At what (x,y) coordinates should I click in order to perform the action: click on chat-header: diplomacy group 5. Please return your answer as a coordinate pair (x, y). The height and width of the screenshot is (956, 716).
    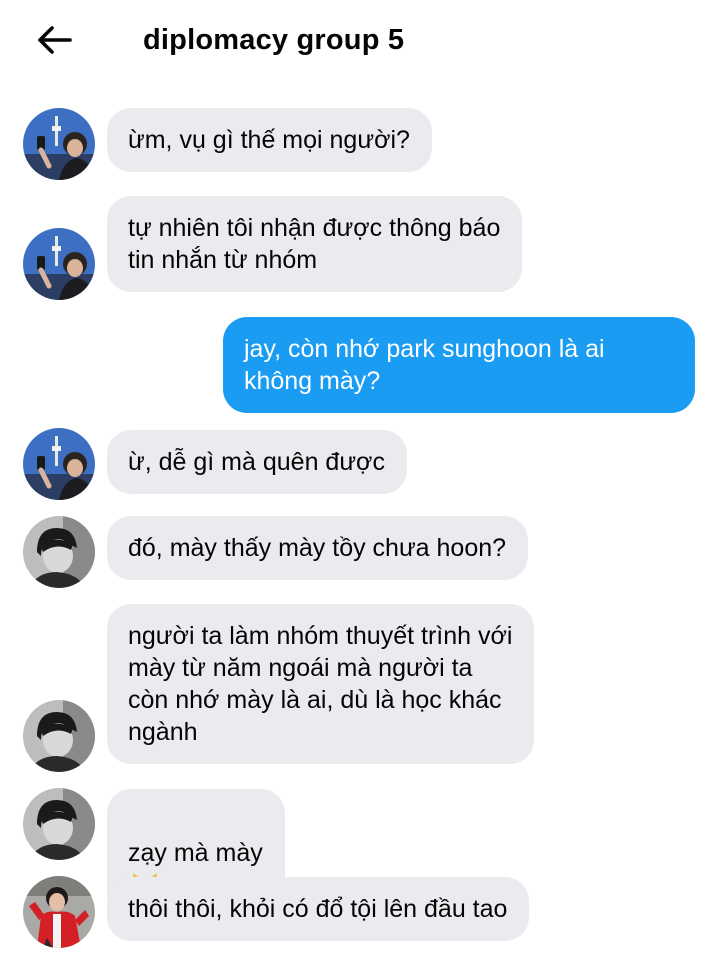
    Looking at the image, I should click on (358, 40).